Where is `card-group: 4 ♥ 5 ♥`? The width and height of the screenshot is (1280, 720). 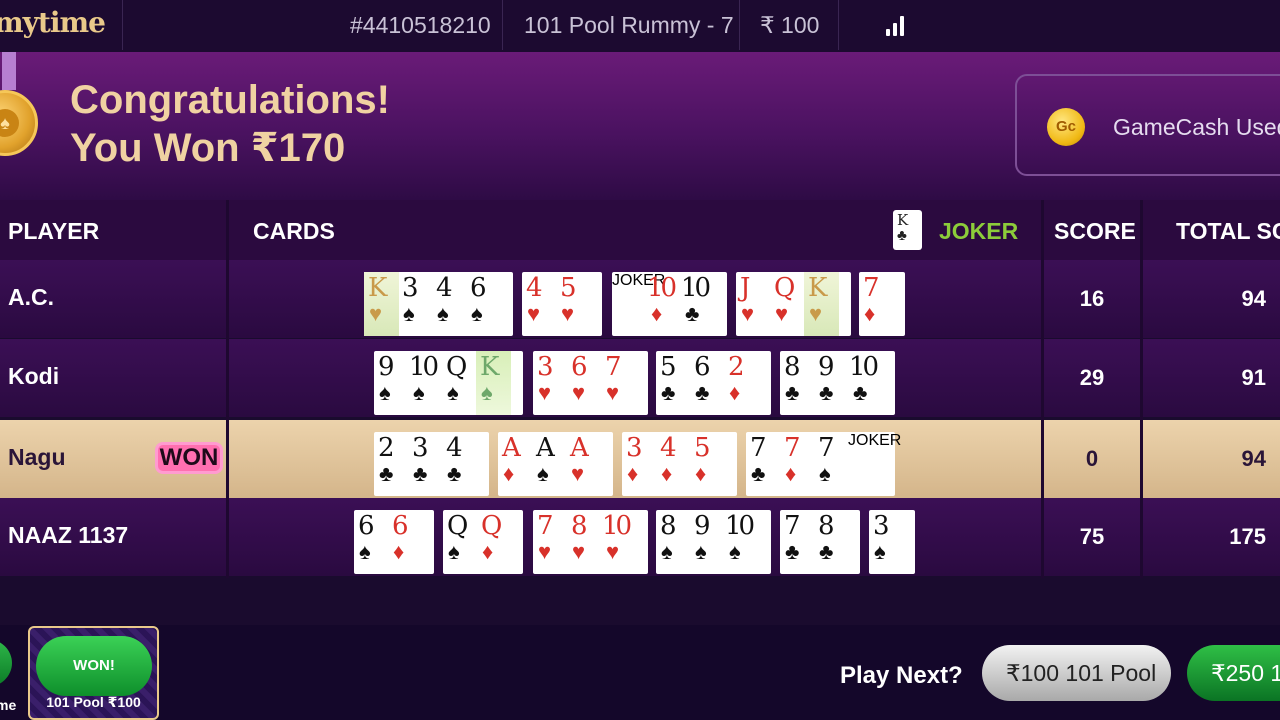 card-group: 4 ♥ 5 ♥ is located at coordinates (562, 304).